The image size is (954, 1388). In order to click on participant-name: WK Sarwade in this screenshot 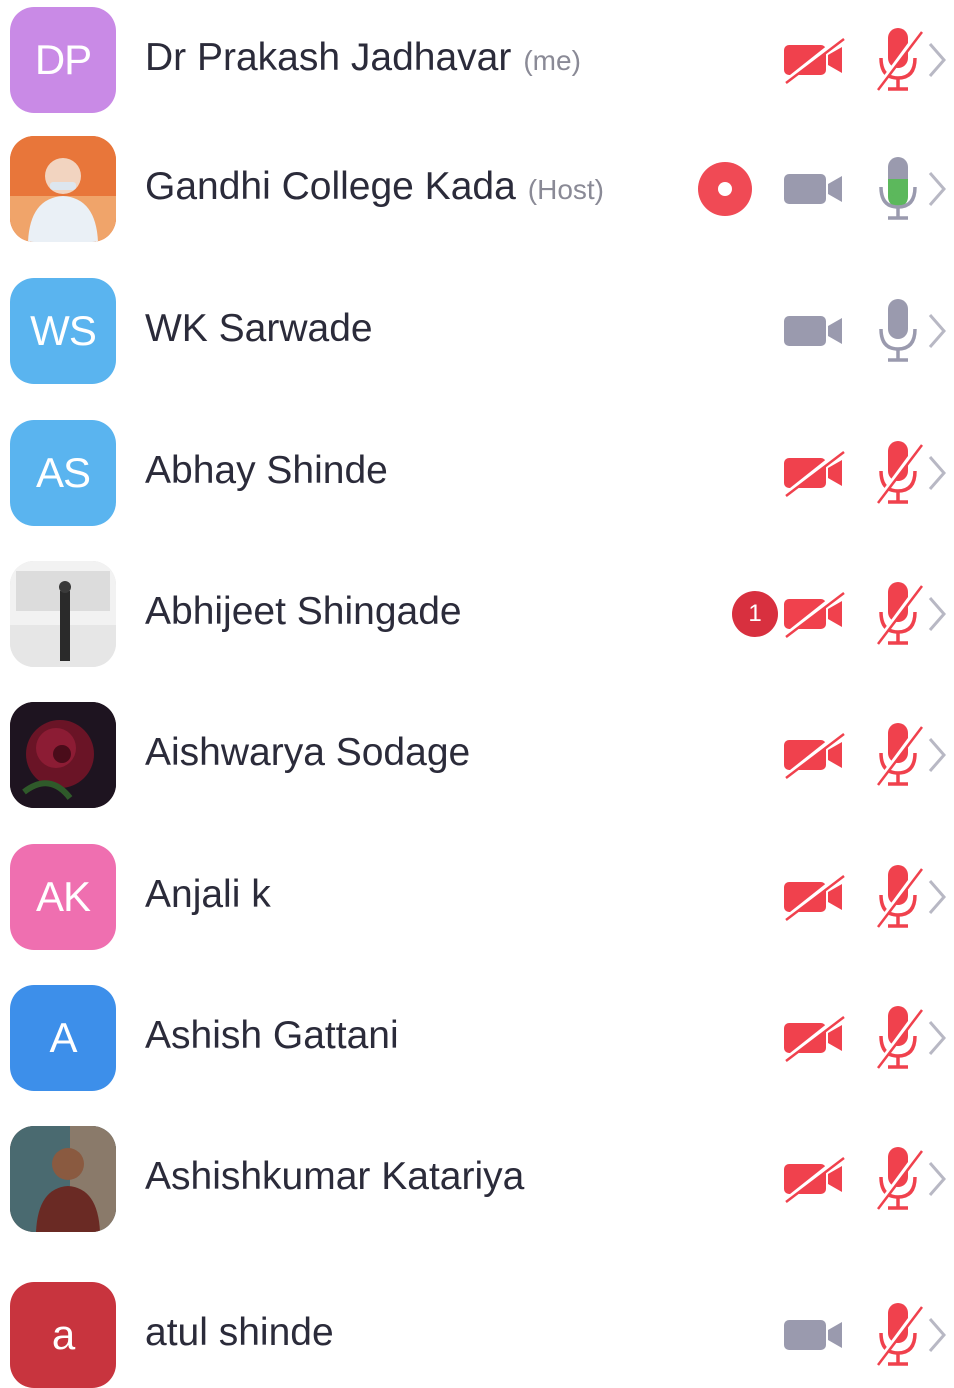, I will do `click(259, 328)`.